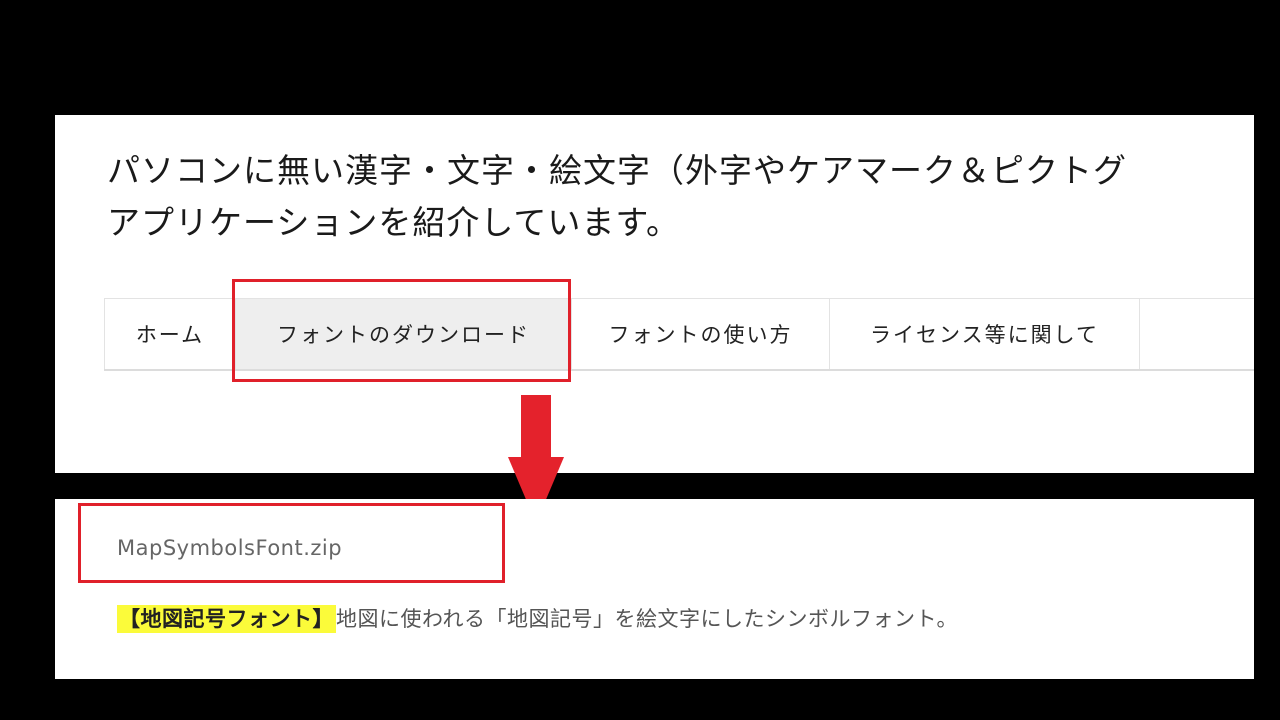 The height and width of the screenshot is (720, 1280). I want to click on nav-item-label: ライセンス等に関して, so click(984, 335).